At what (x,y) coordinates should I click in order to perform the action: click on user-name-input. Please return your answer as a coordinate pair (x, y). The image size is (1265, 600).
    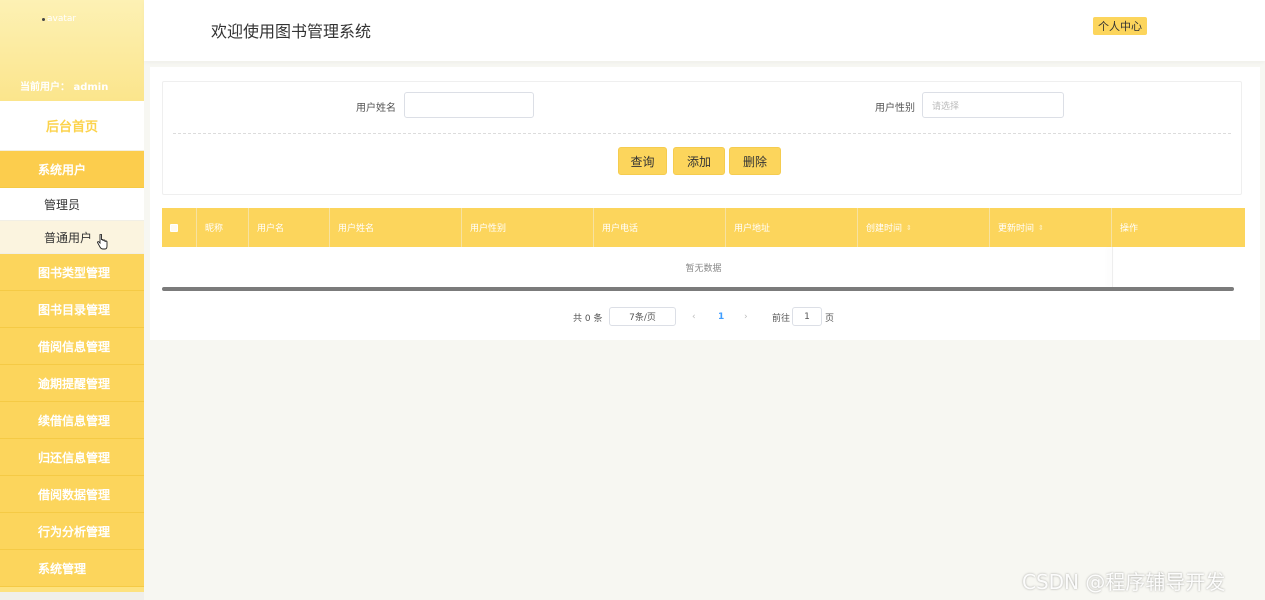
    Looking at the image, I should click on (469, 105).